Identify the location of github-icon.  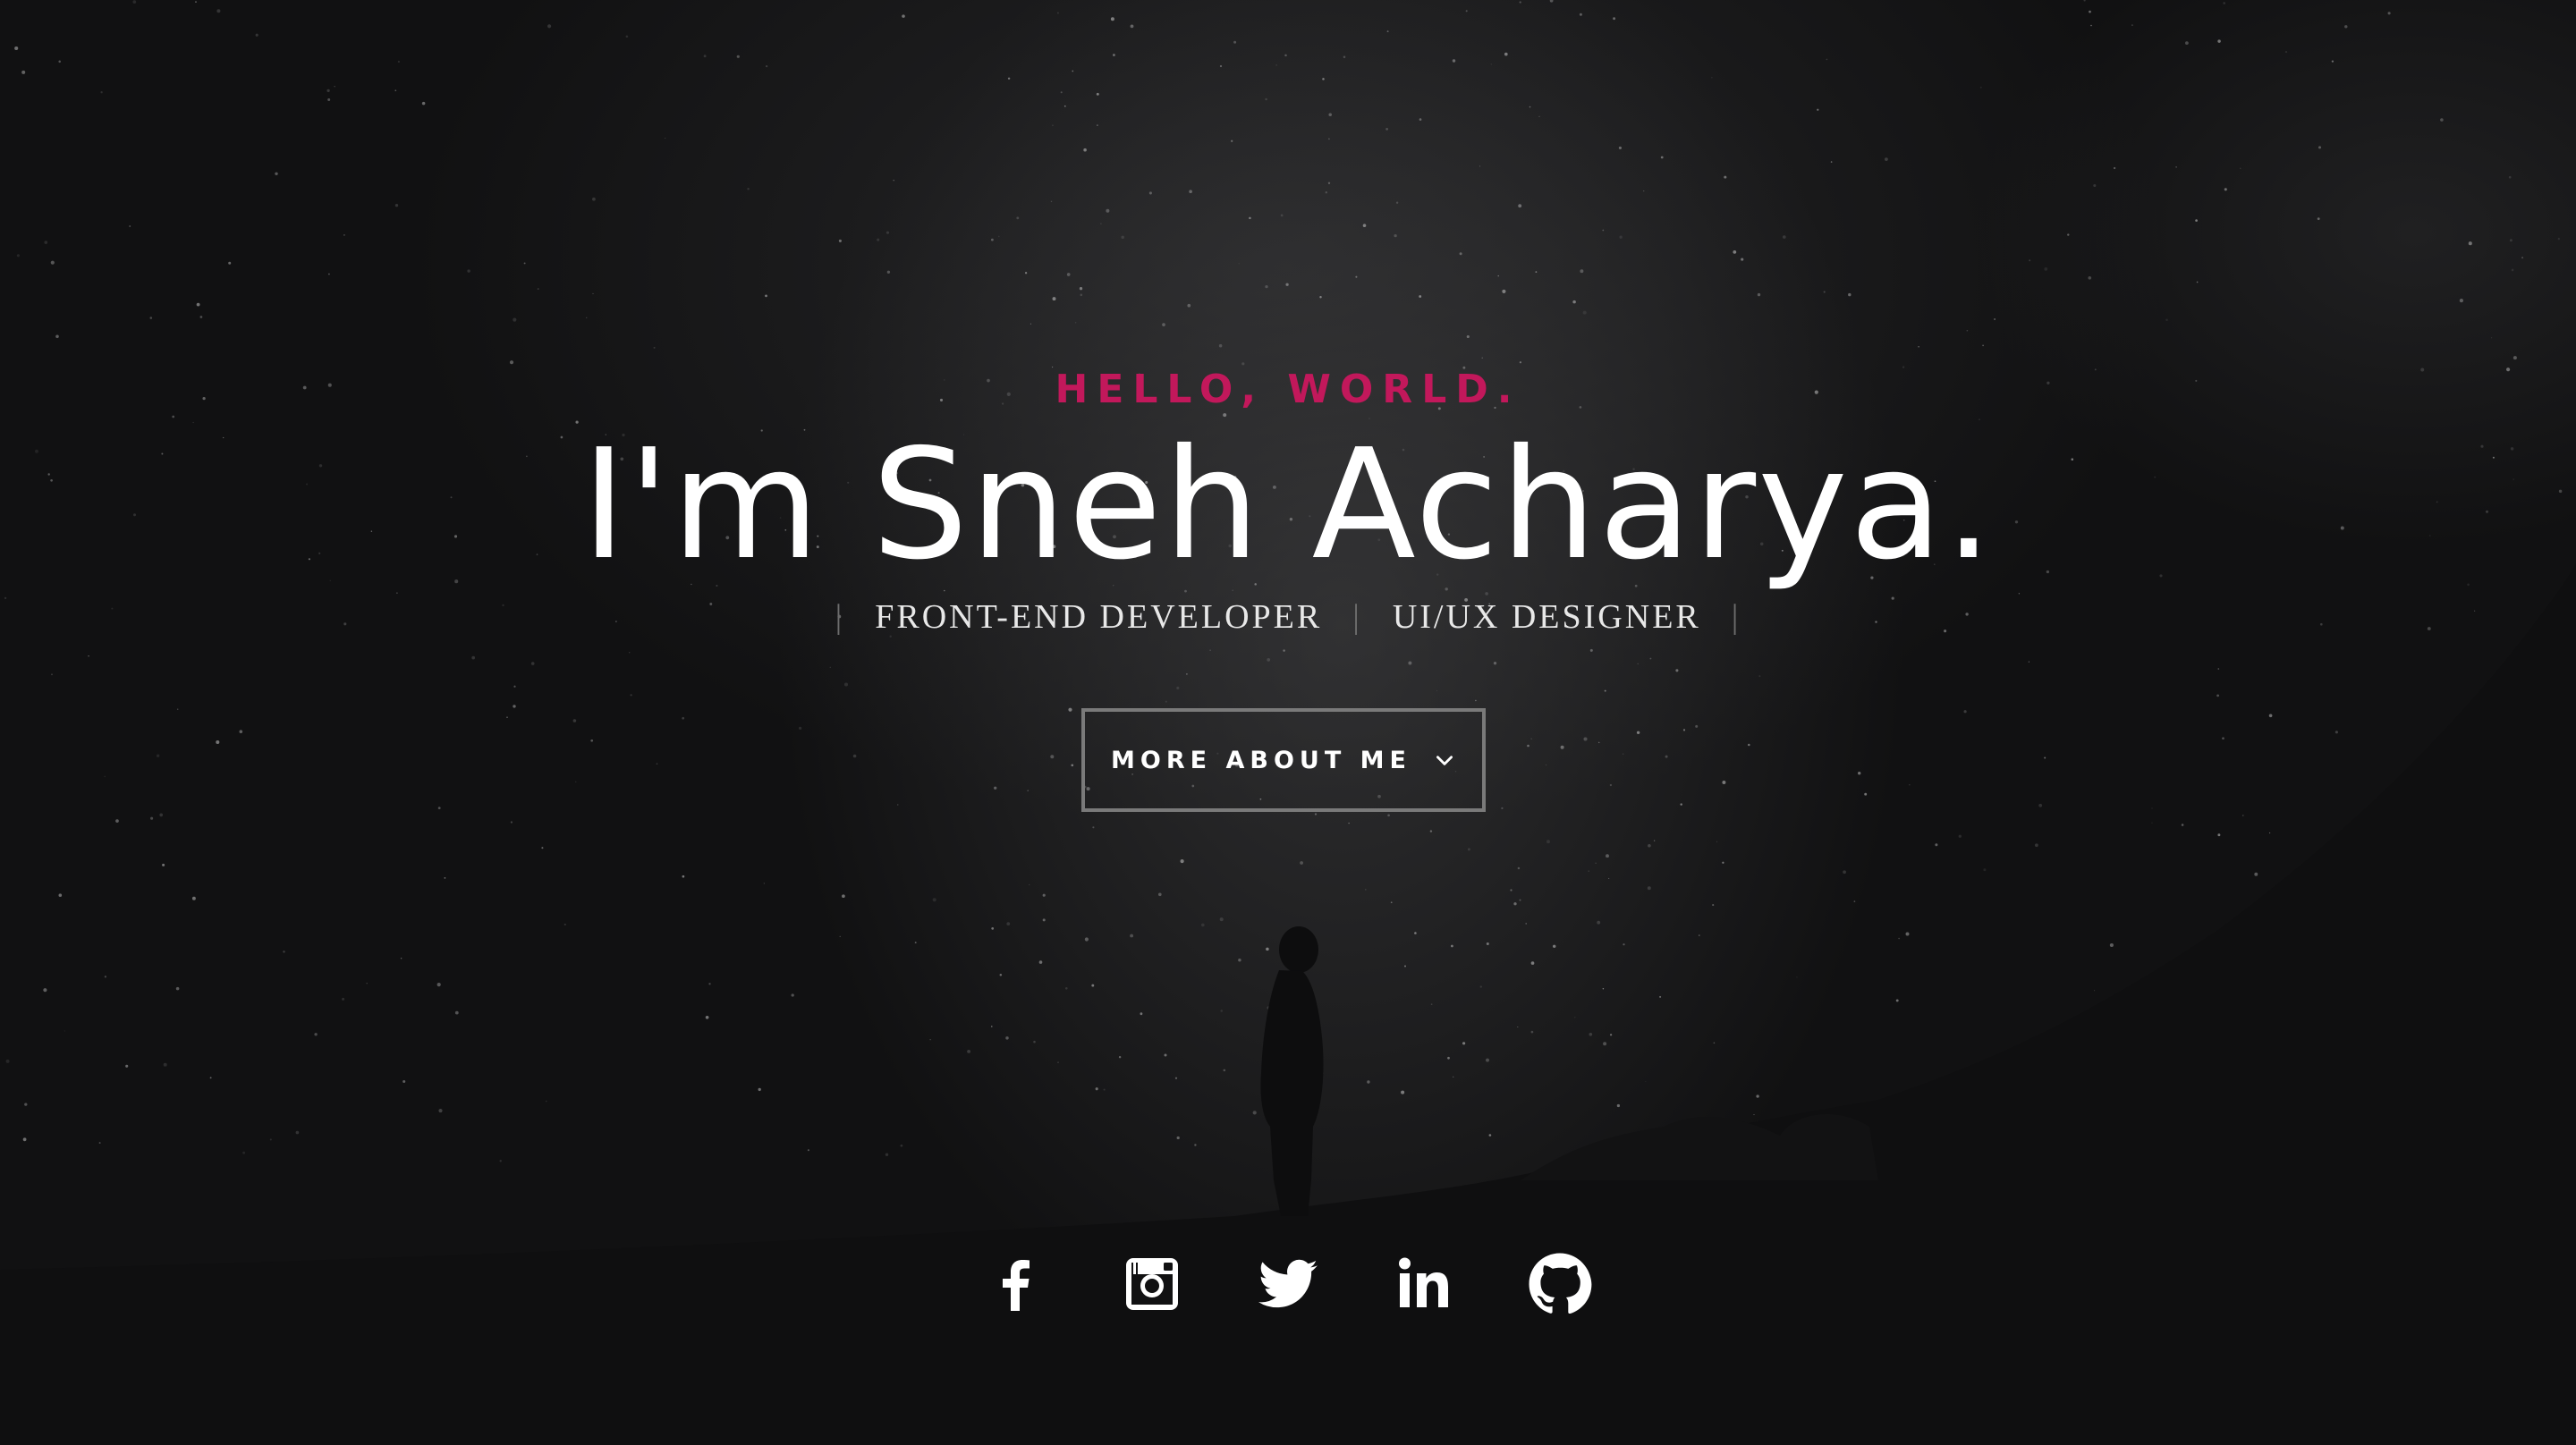
(1560, 1283).